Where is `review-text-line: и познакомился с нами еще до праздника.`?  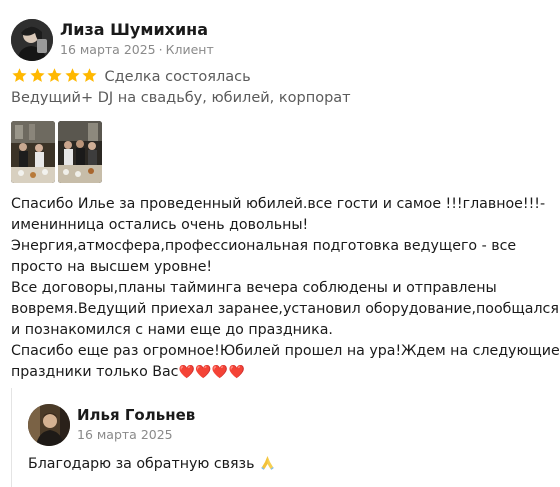 review-text-line: и познакомился с нами еще до праздника. is located at coordinates (172, 330).